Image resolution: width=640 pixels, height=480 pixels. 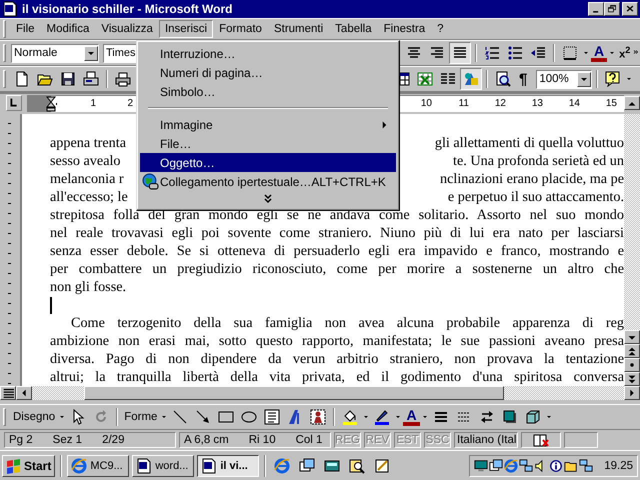 What do you see at coordinates (113, 440) in the screenshot?
I see `status-text: 2/29` at bounding box center [113, 440].